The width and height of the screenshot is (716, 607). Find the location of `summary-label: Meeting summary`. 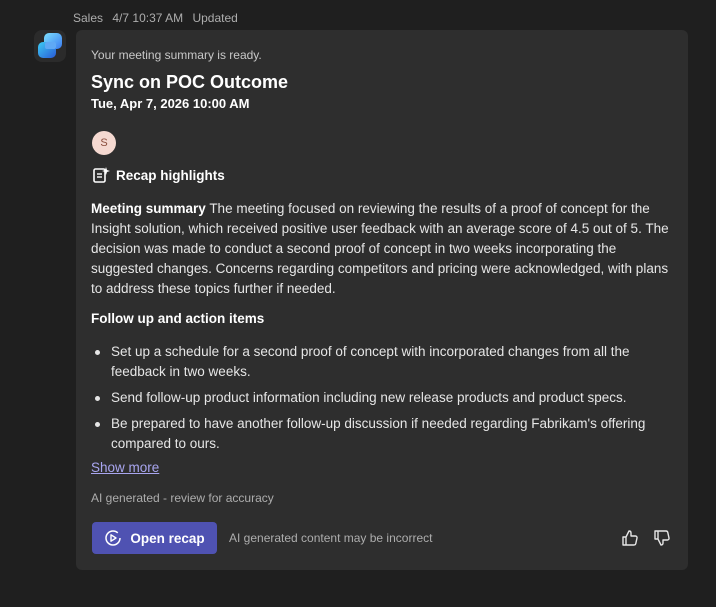

summary-label: Meeting summary is located at coordinates (148, 208).